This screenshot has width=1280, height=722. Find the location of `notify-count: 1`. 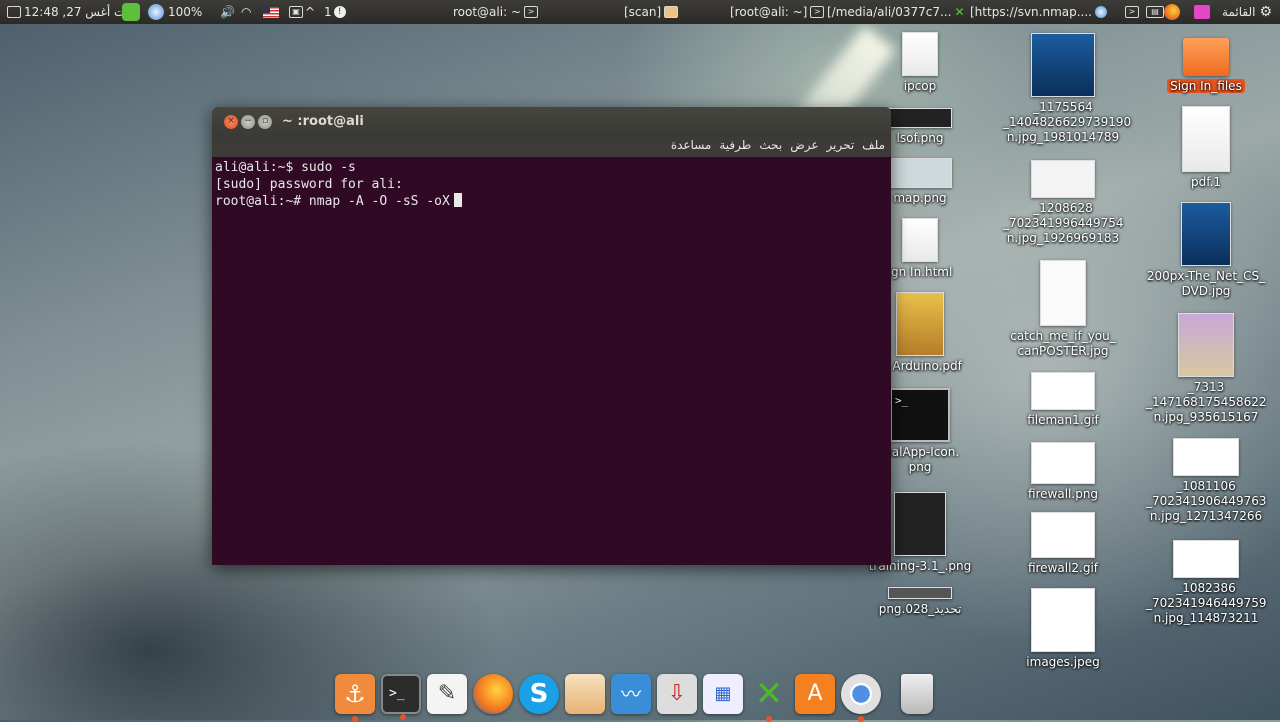

notify-count: 1 is located at coordinates (328, 12).